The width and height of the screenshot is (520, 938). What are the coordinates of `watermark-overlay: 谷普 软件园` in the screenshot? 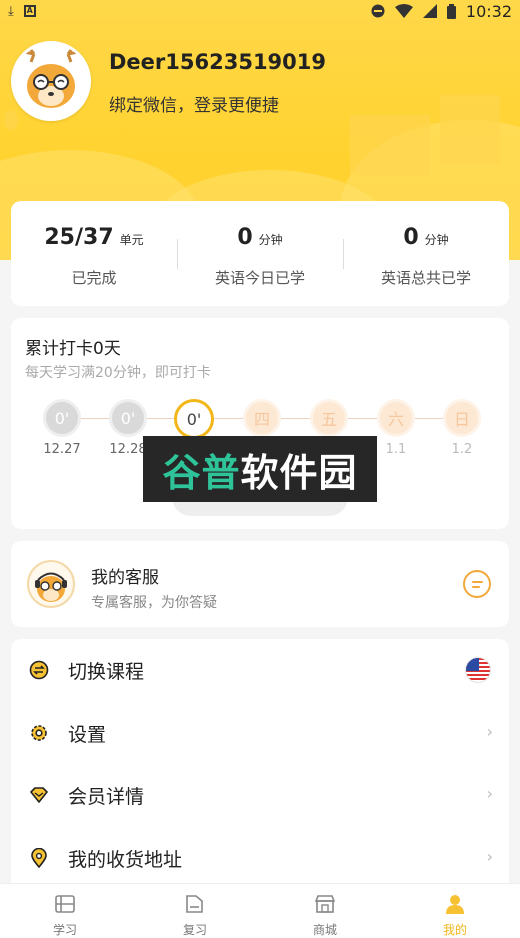 It's located at (260, 469).